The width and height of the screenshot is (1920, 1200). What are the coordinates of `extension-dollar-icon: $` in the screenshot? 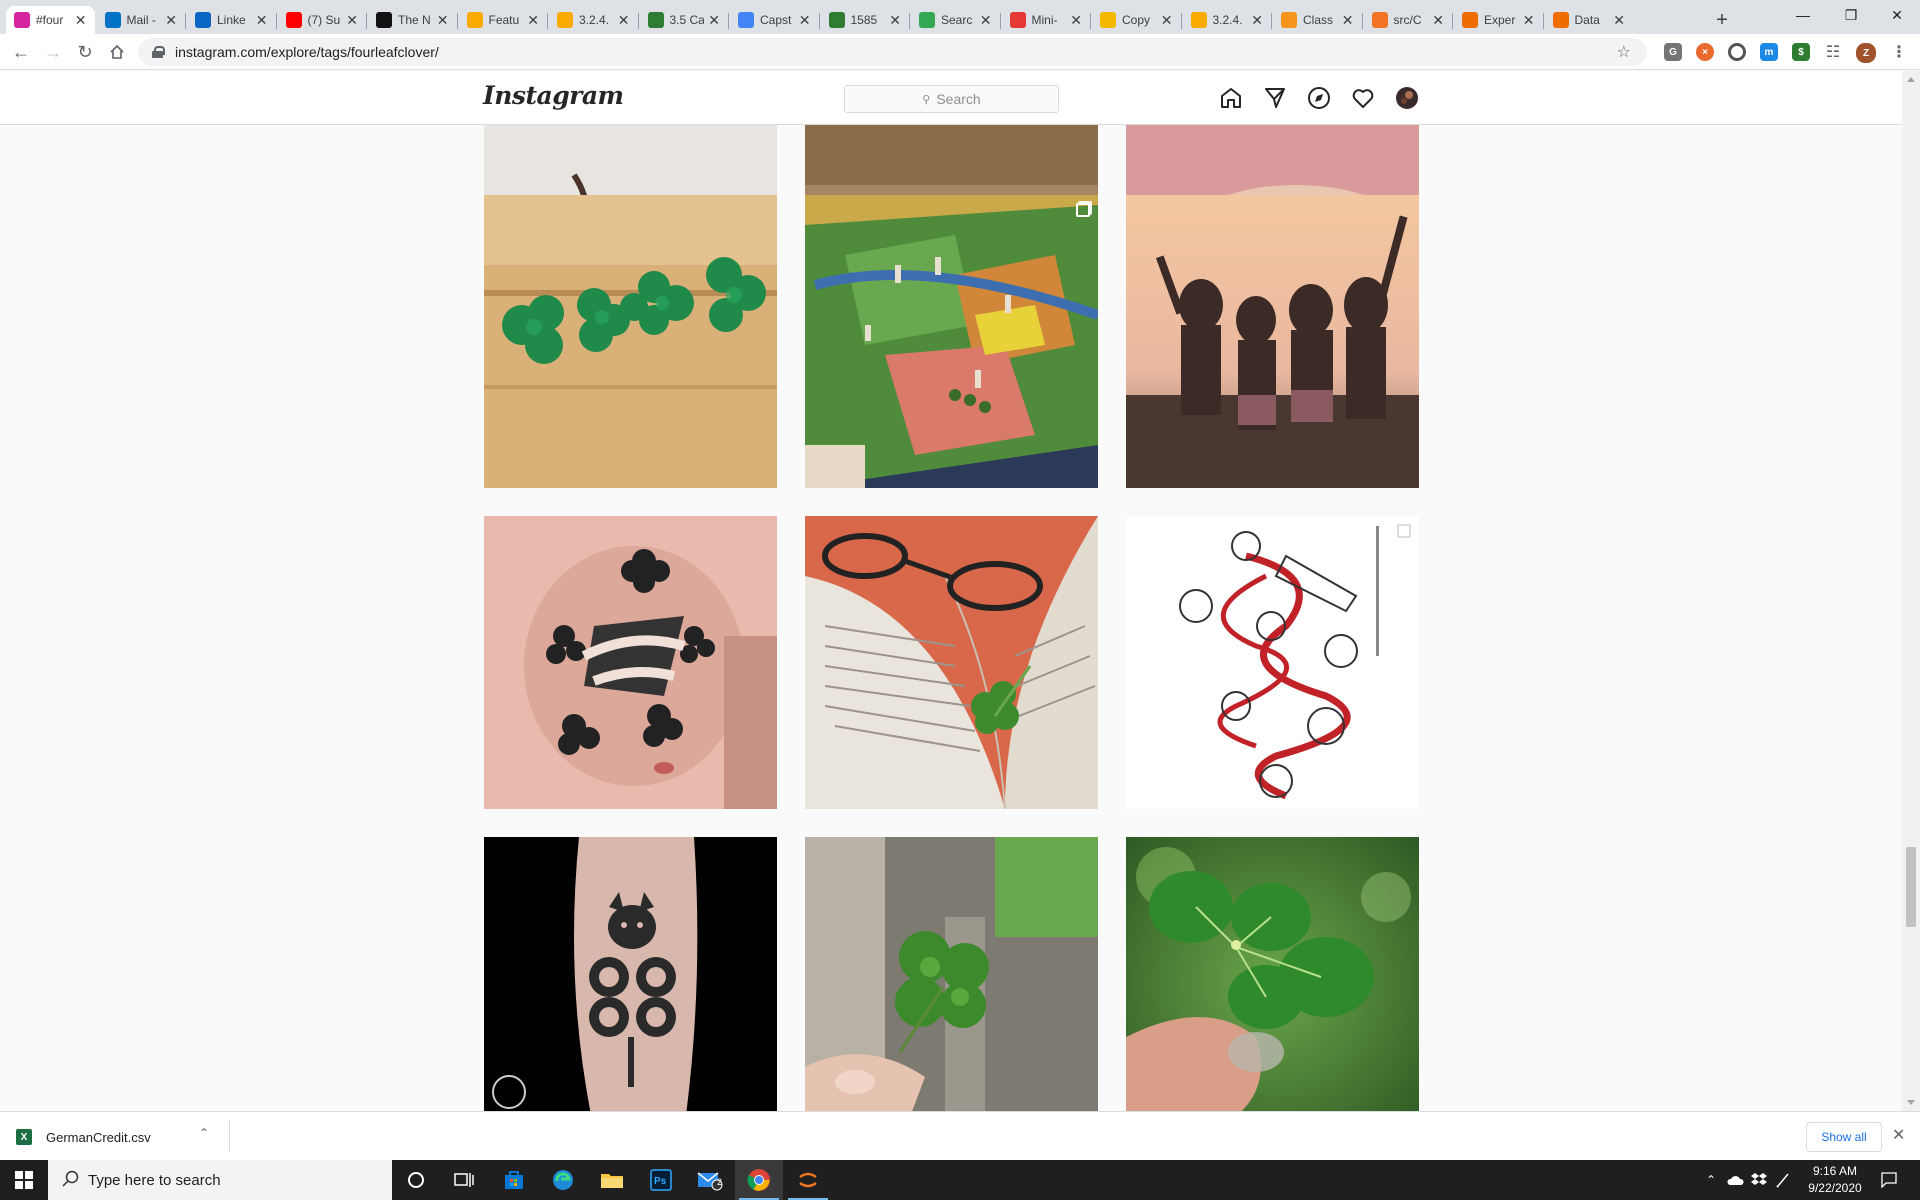 It's located at (1801, 52).